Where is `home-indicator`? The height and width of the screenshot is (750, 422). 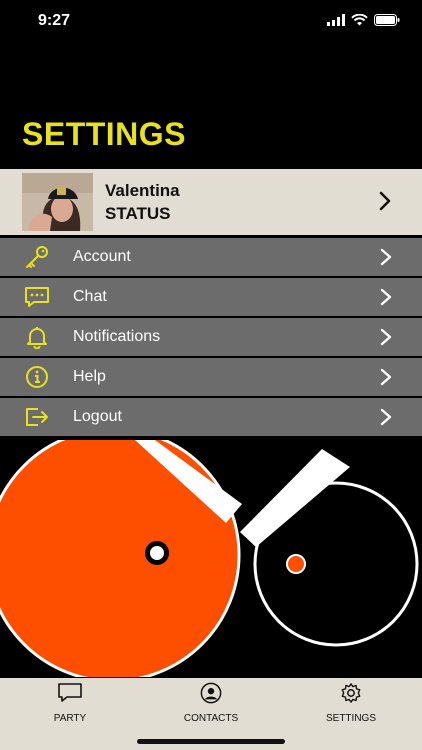 home-indicator is located at coordinates (211, 741).